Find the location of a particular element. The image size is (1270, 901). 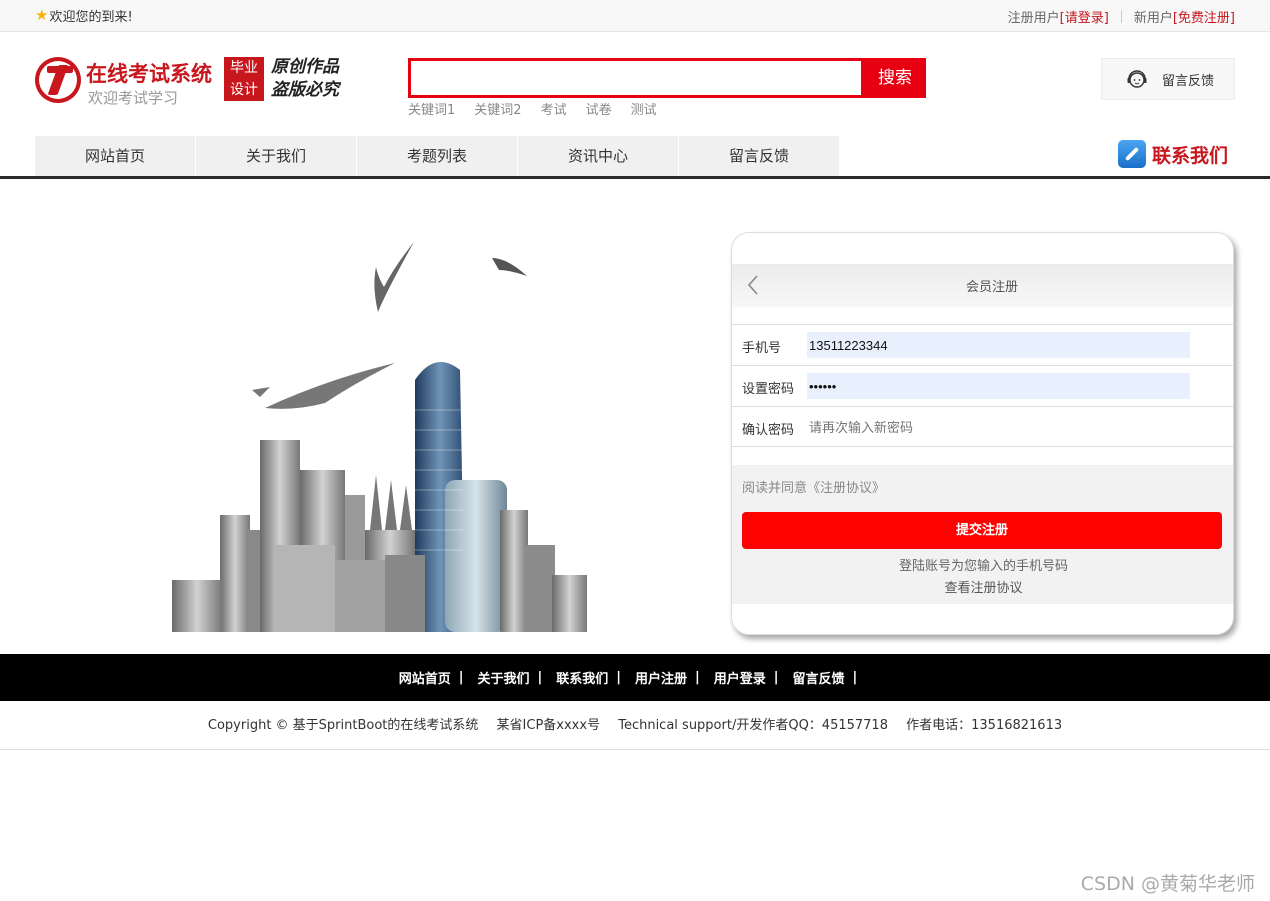

account-note: 登陆账号为您输入的手机号码 is located at coordinates (983, 566).